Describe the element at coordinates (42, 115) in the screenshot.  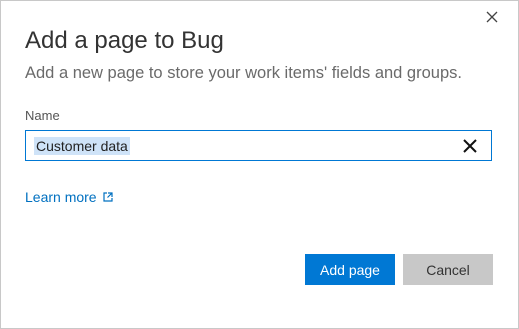
I see `name-label: Name` at that location.